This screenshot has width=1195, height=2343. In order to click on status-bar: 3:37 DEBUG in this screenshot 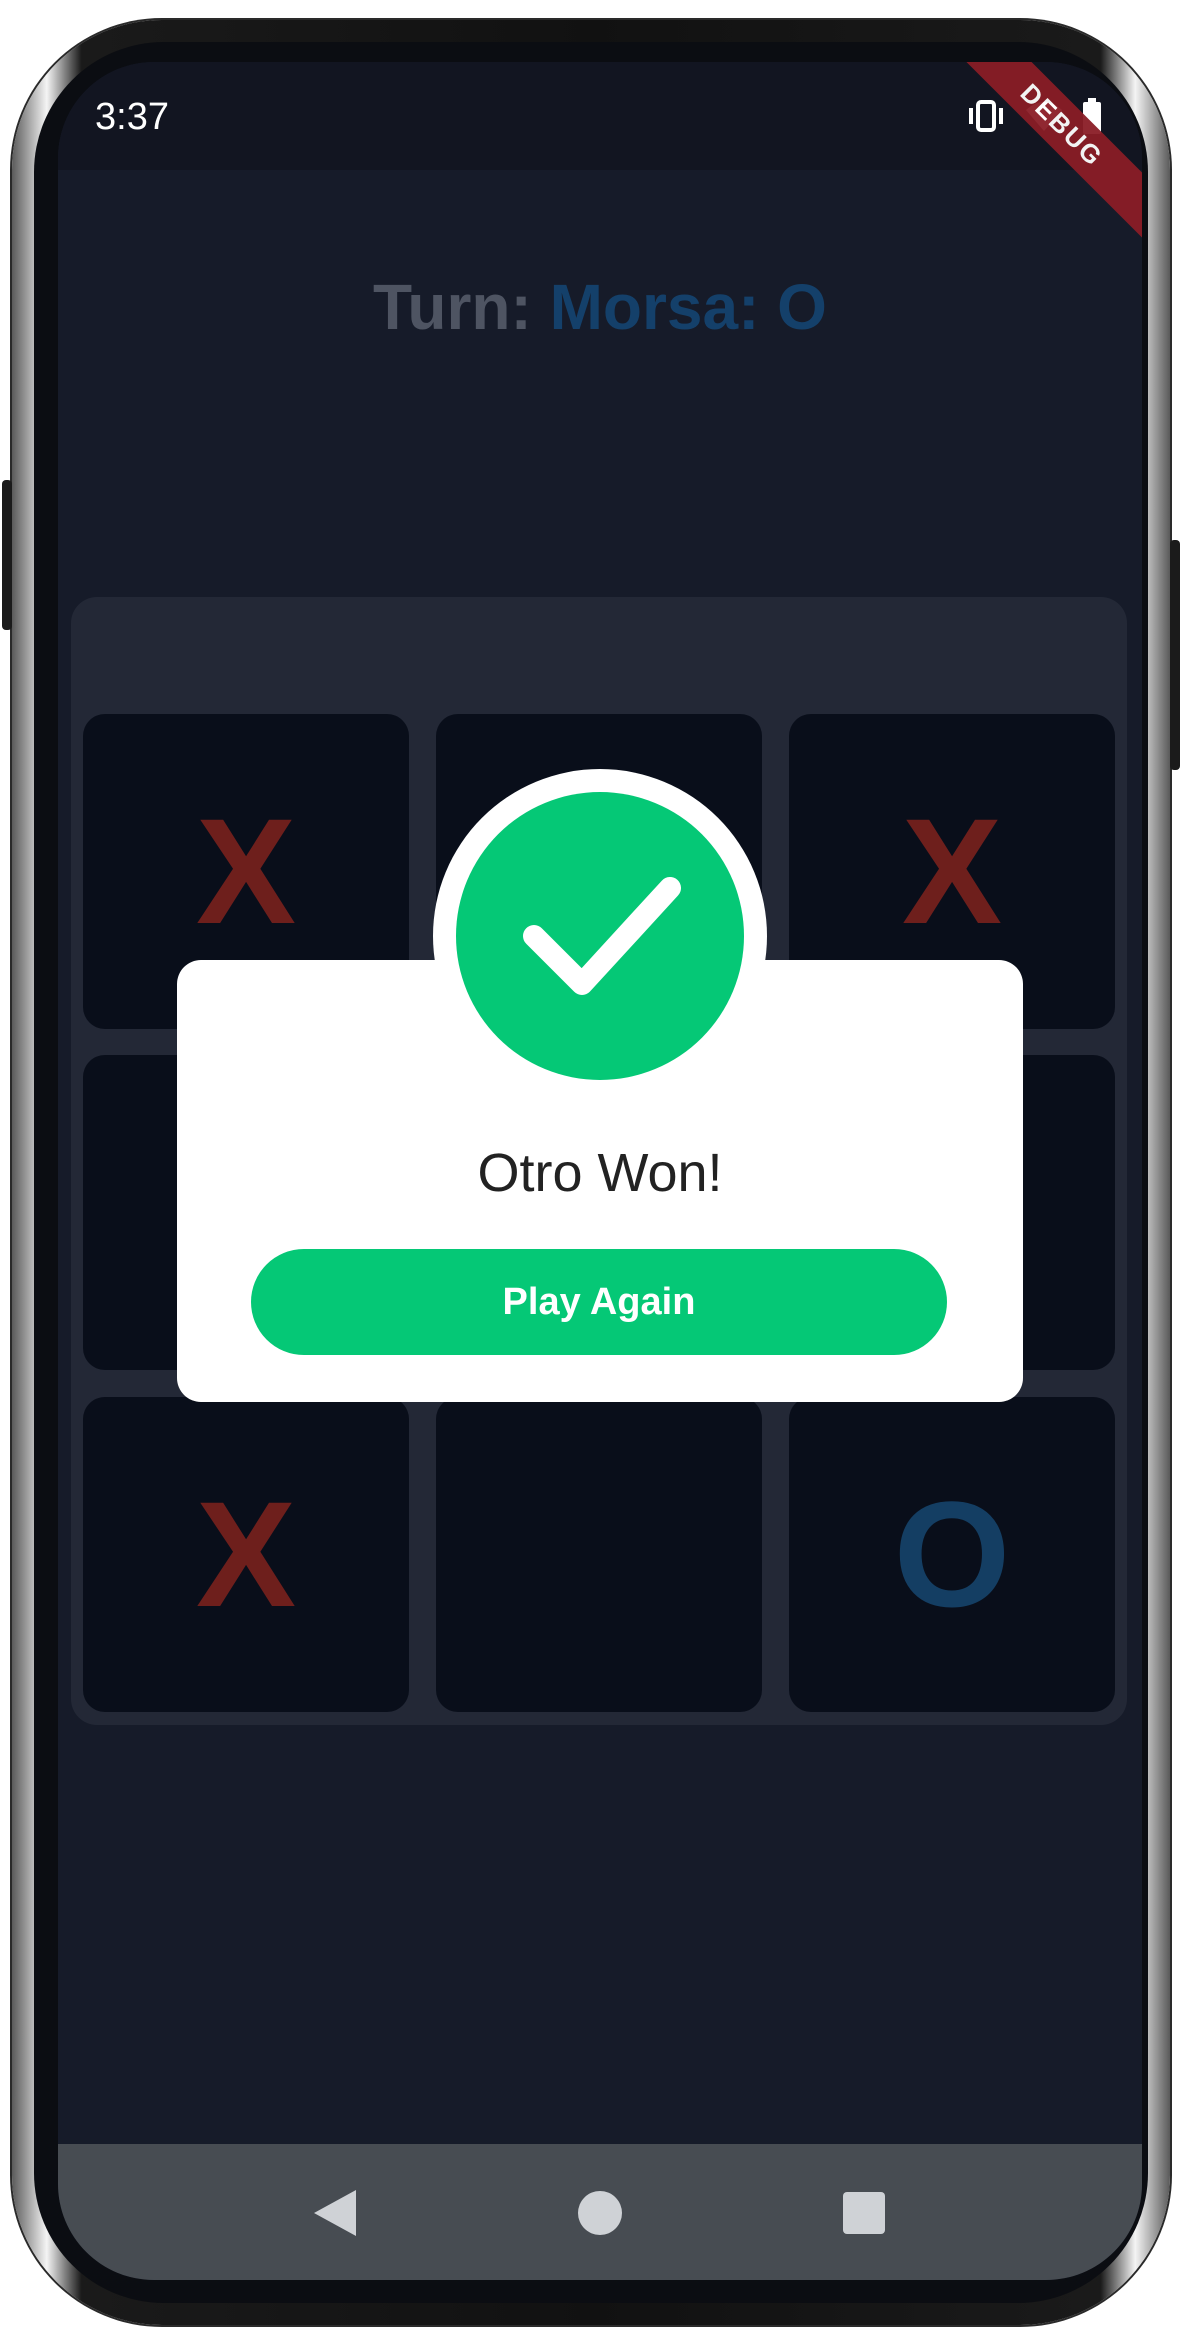, I will do `click(600, 155)`.